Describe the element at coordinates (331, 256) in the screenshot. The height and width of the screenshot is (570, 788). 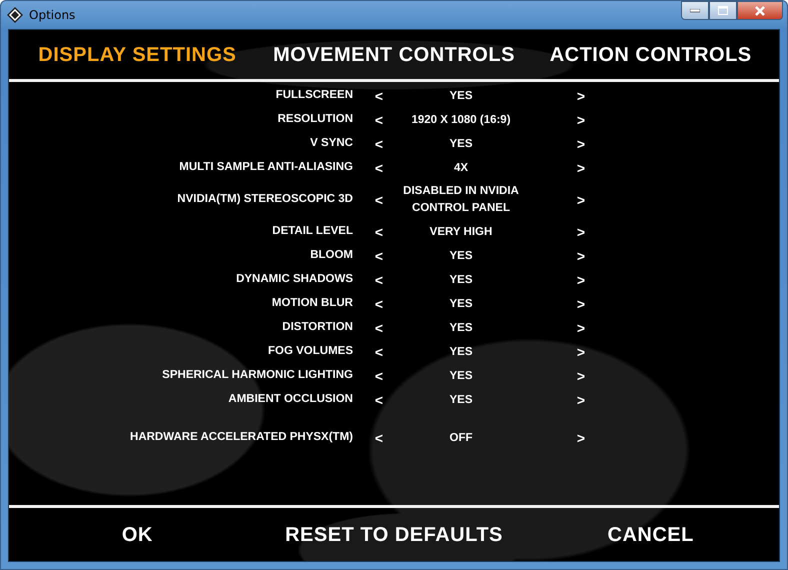
I see `setting-label: BLOOM` at that location.